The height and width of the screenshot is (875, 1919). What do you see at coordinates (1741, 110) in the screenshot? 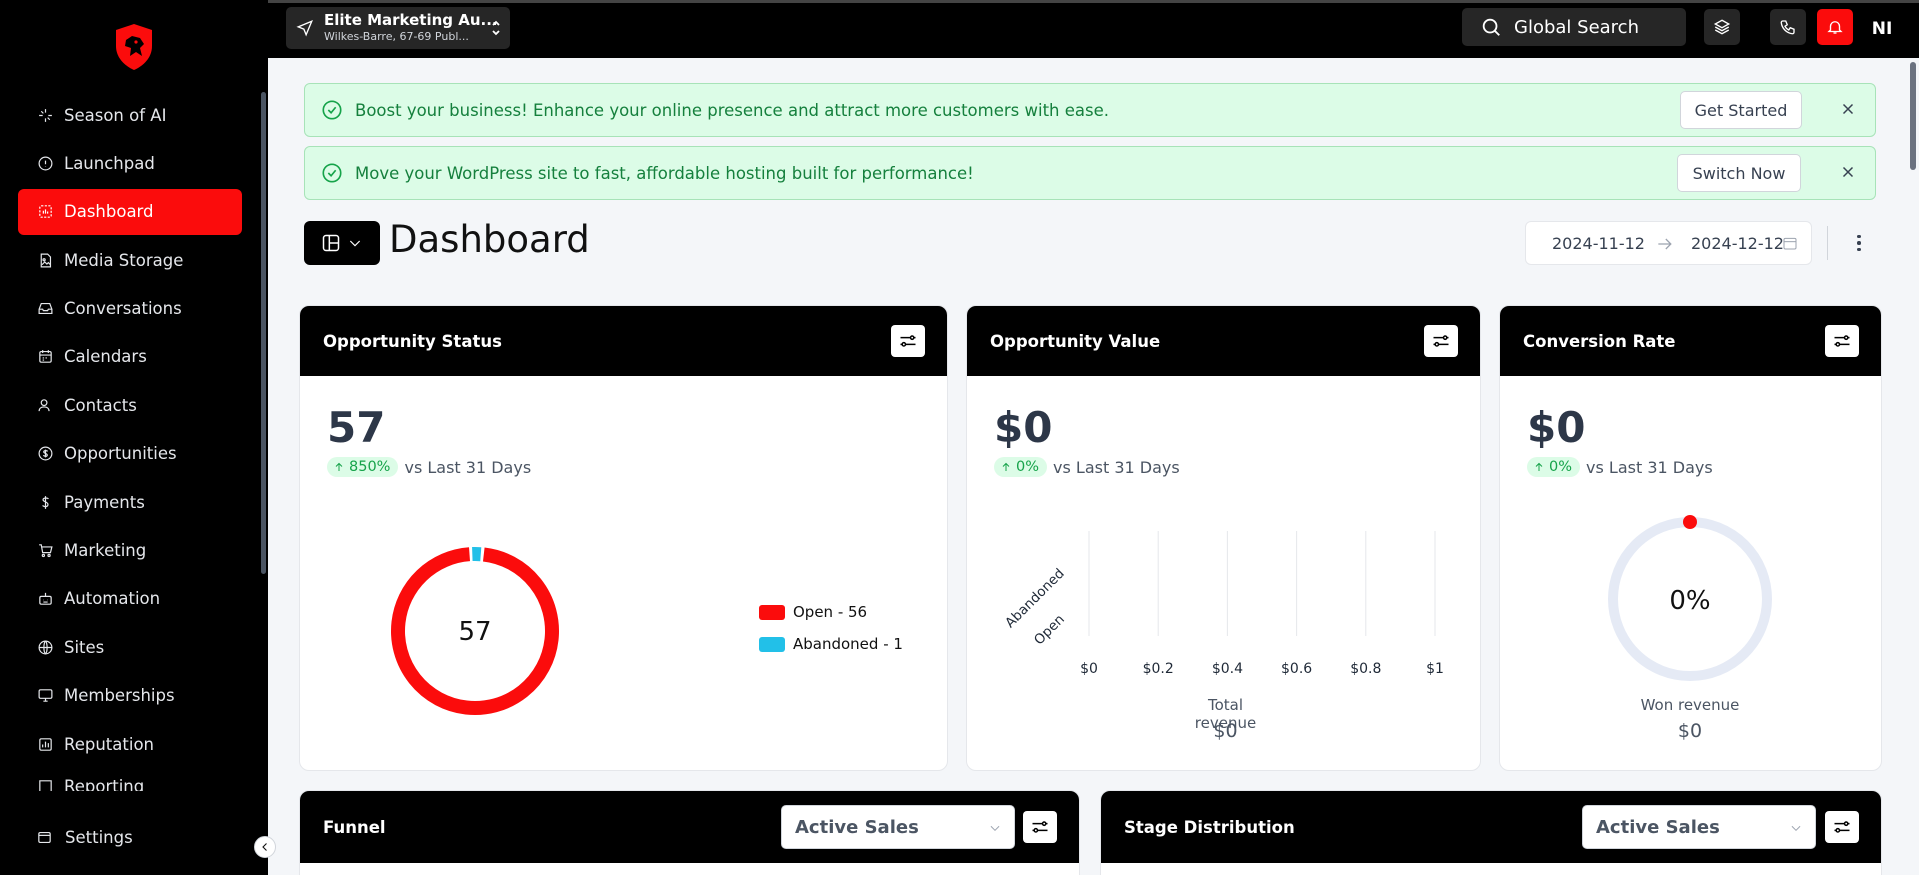
I see `get-started-button: Get Started` at bounding box center [1741, 110].